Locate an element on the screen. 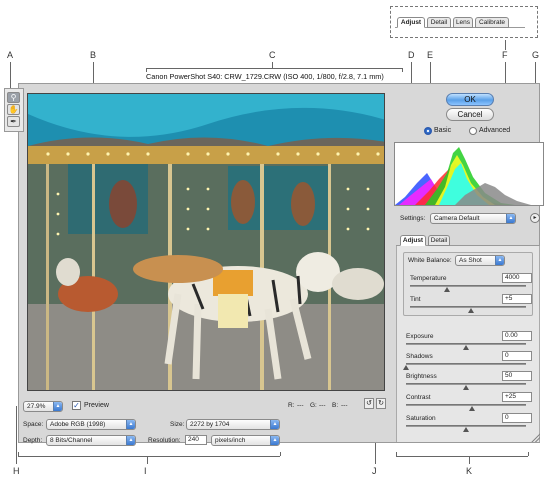  callout-h-line is located at coordinates (16, 435).